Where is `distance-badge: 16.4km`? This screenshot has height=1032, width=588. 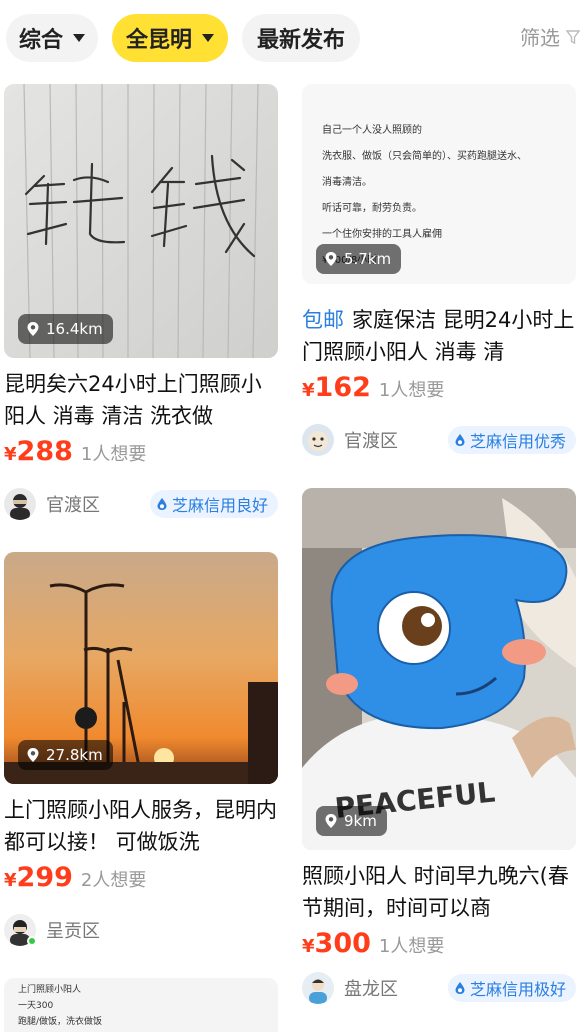 distance-badge: 16.4km is located at coordinates (65, 329).